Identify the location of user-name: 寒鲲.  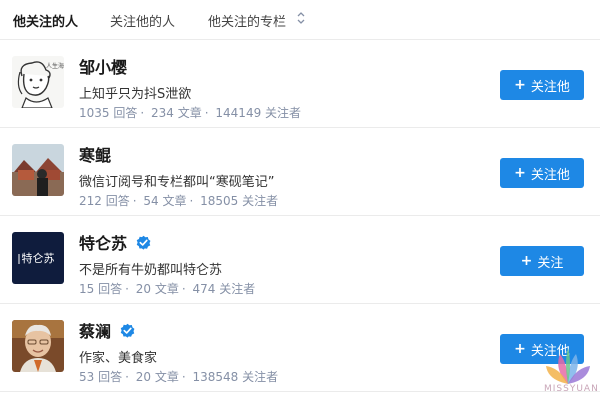
(95, 155).